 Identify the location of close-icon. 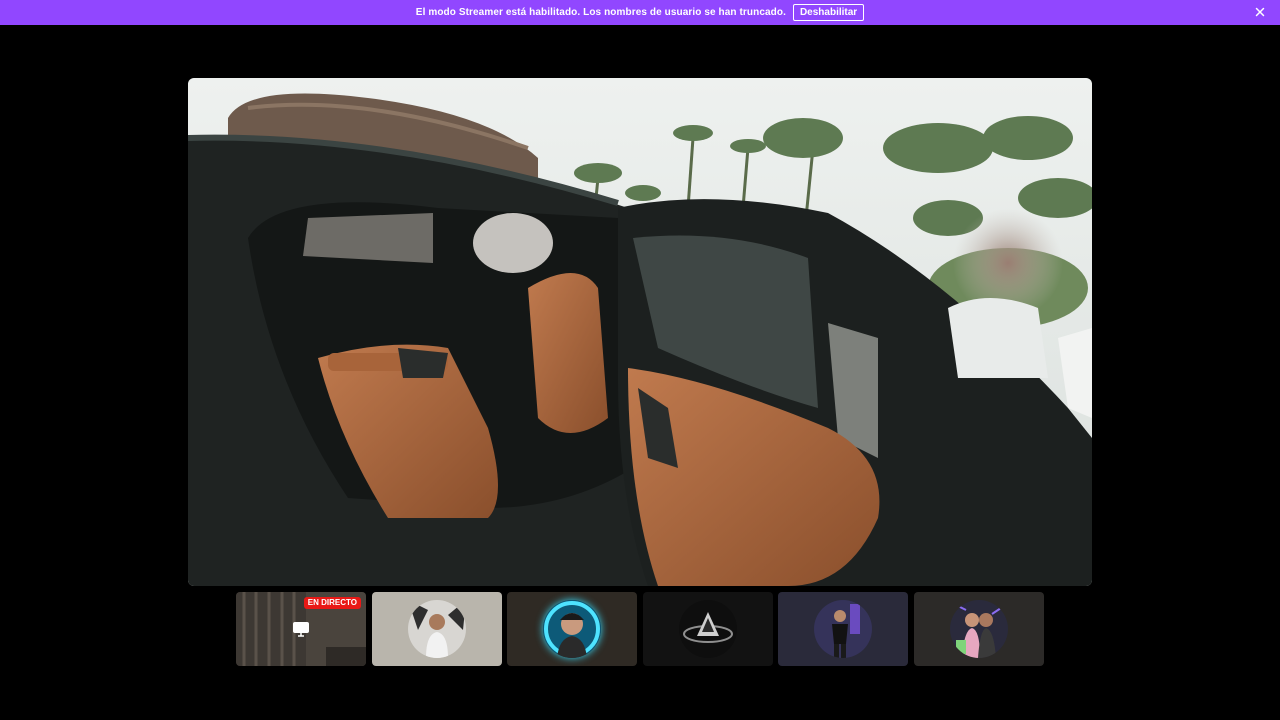
(1260, 12).